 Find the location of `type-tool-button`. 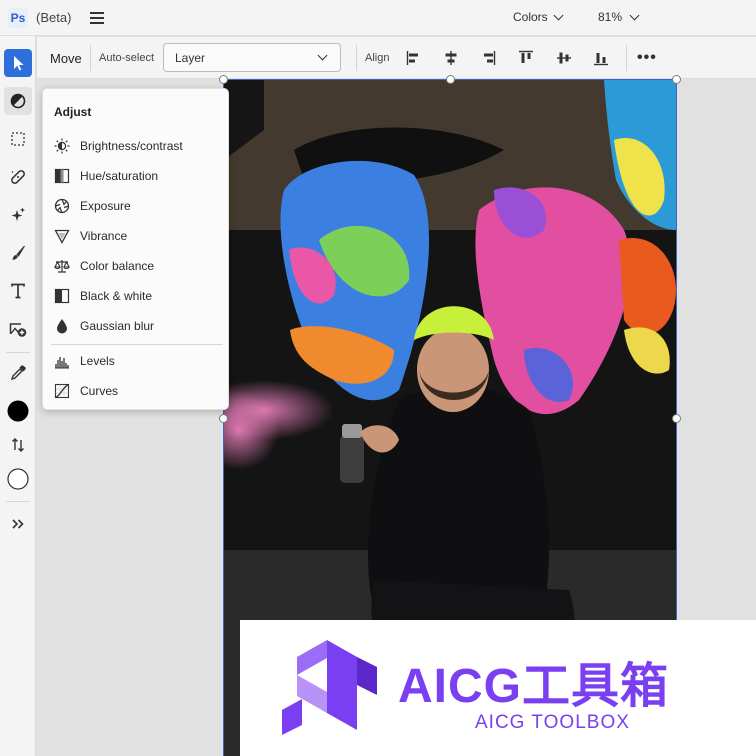

type-tool-button is located at coordinates (18, 291).